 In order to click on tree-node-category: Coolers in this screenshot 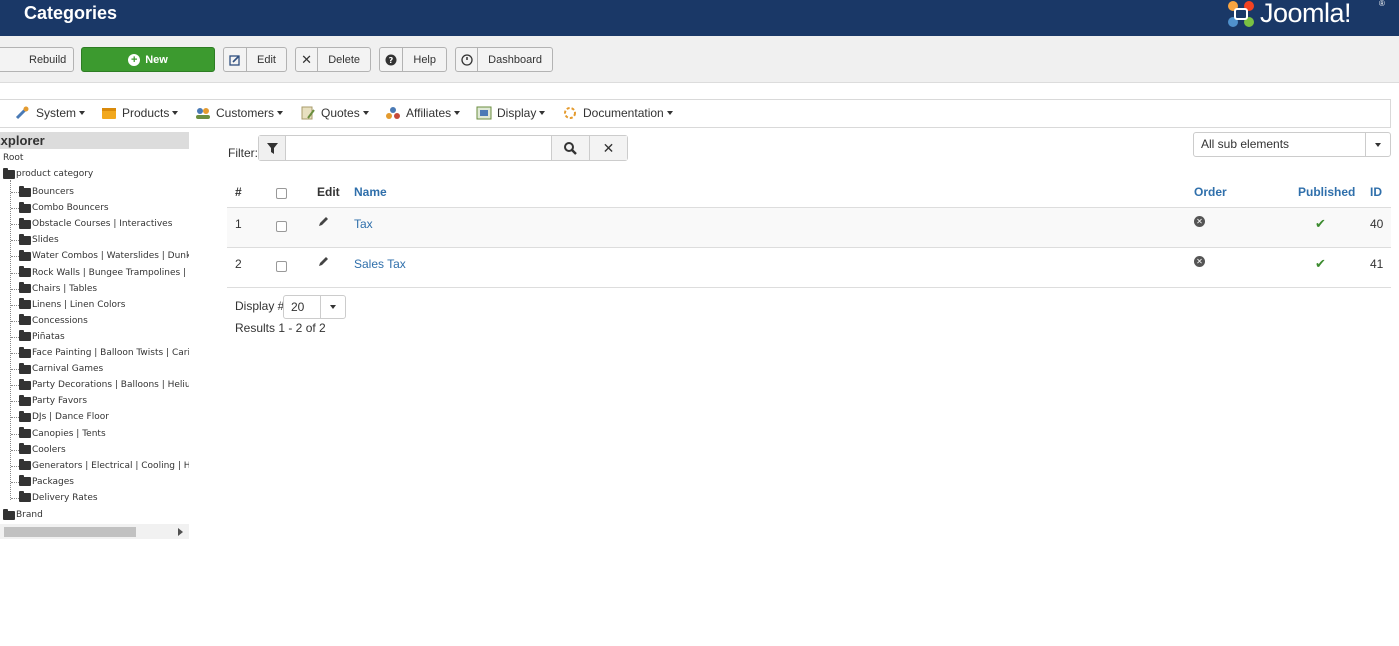, I will do `click(42, 449)`.